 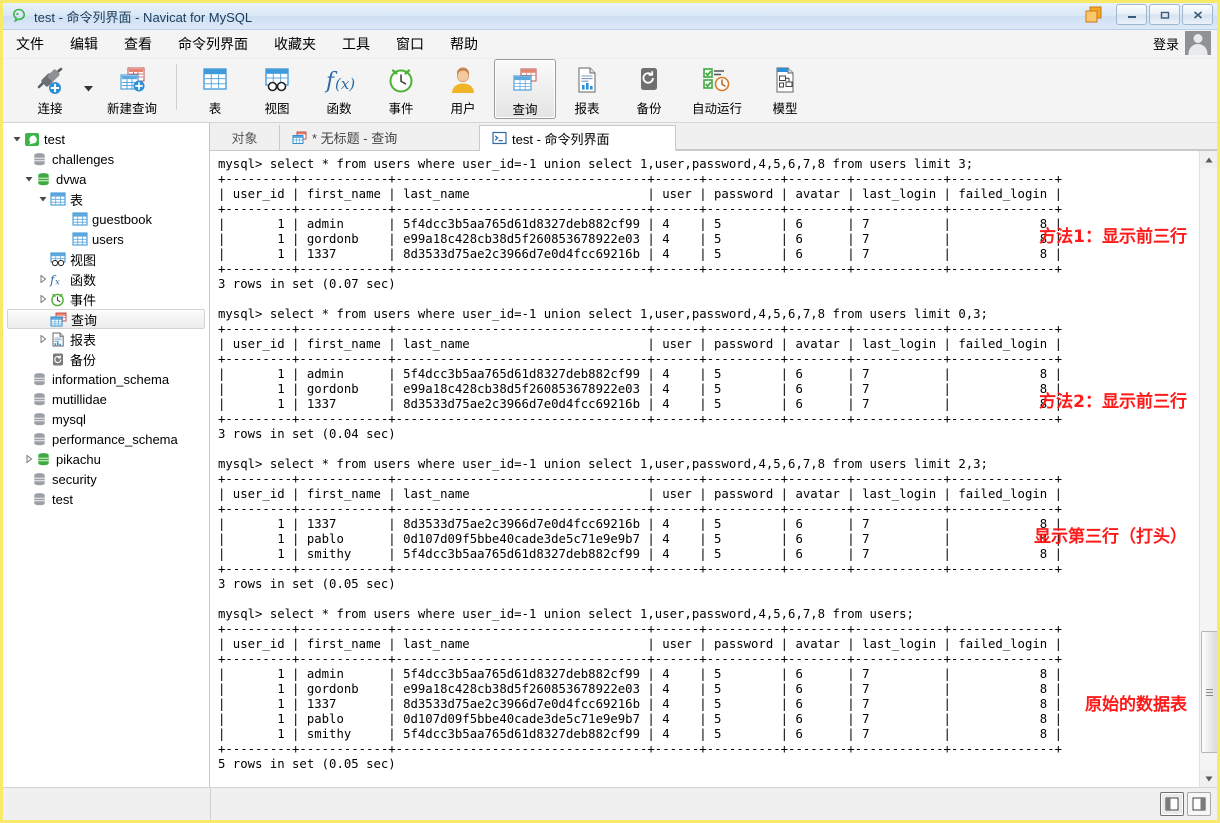 I want to click on sidebar-item-mutillidae: mutillidae, so click(x=106, y=399).